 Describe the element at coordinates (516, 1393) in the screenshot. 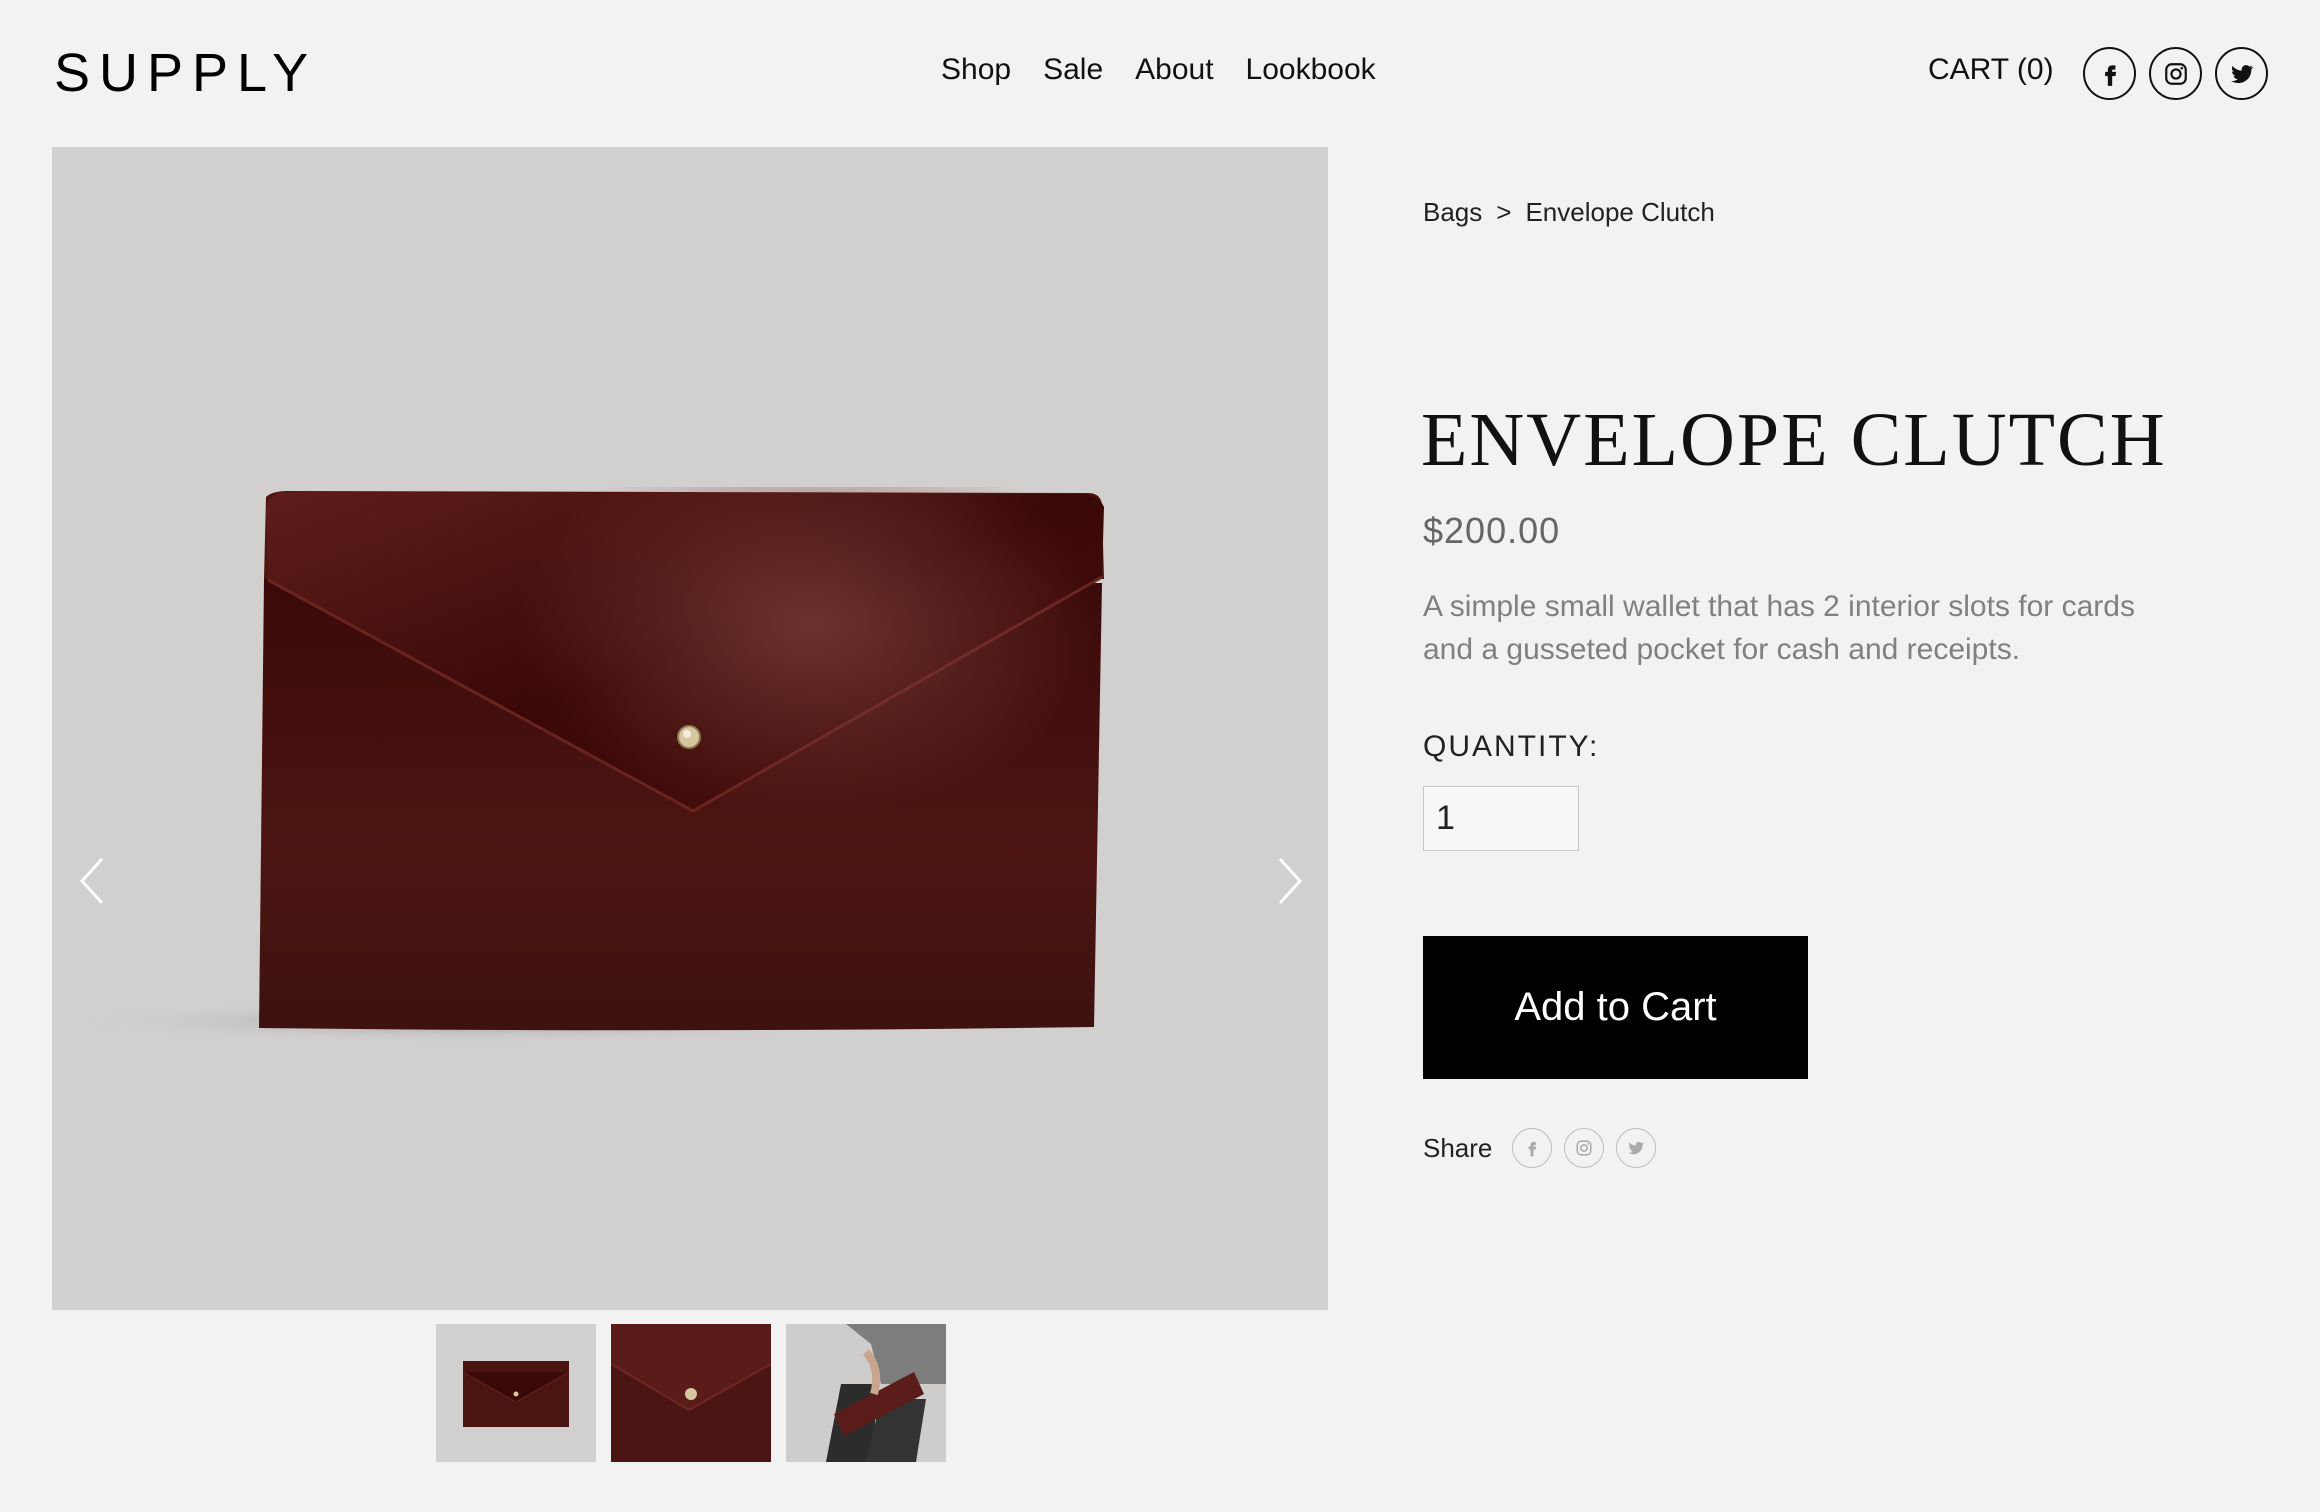

I see `thumbnail-clutch-front` at that location.